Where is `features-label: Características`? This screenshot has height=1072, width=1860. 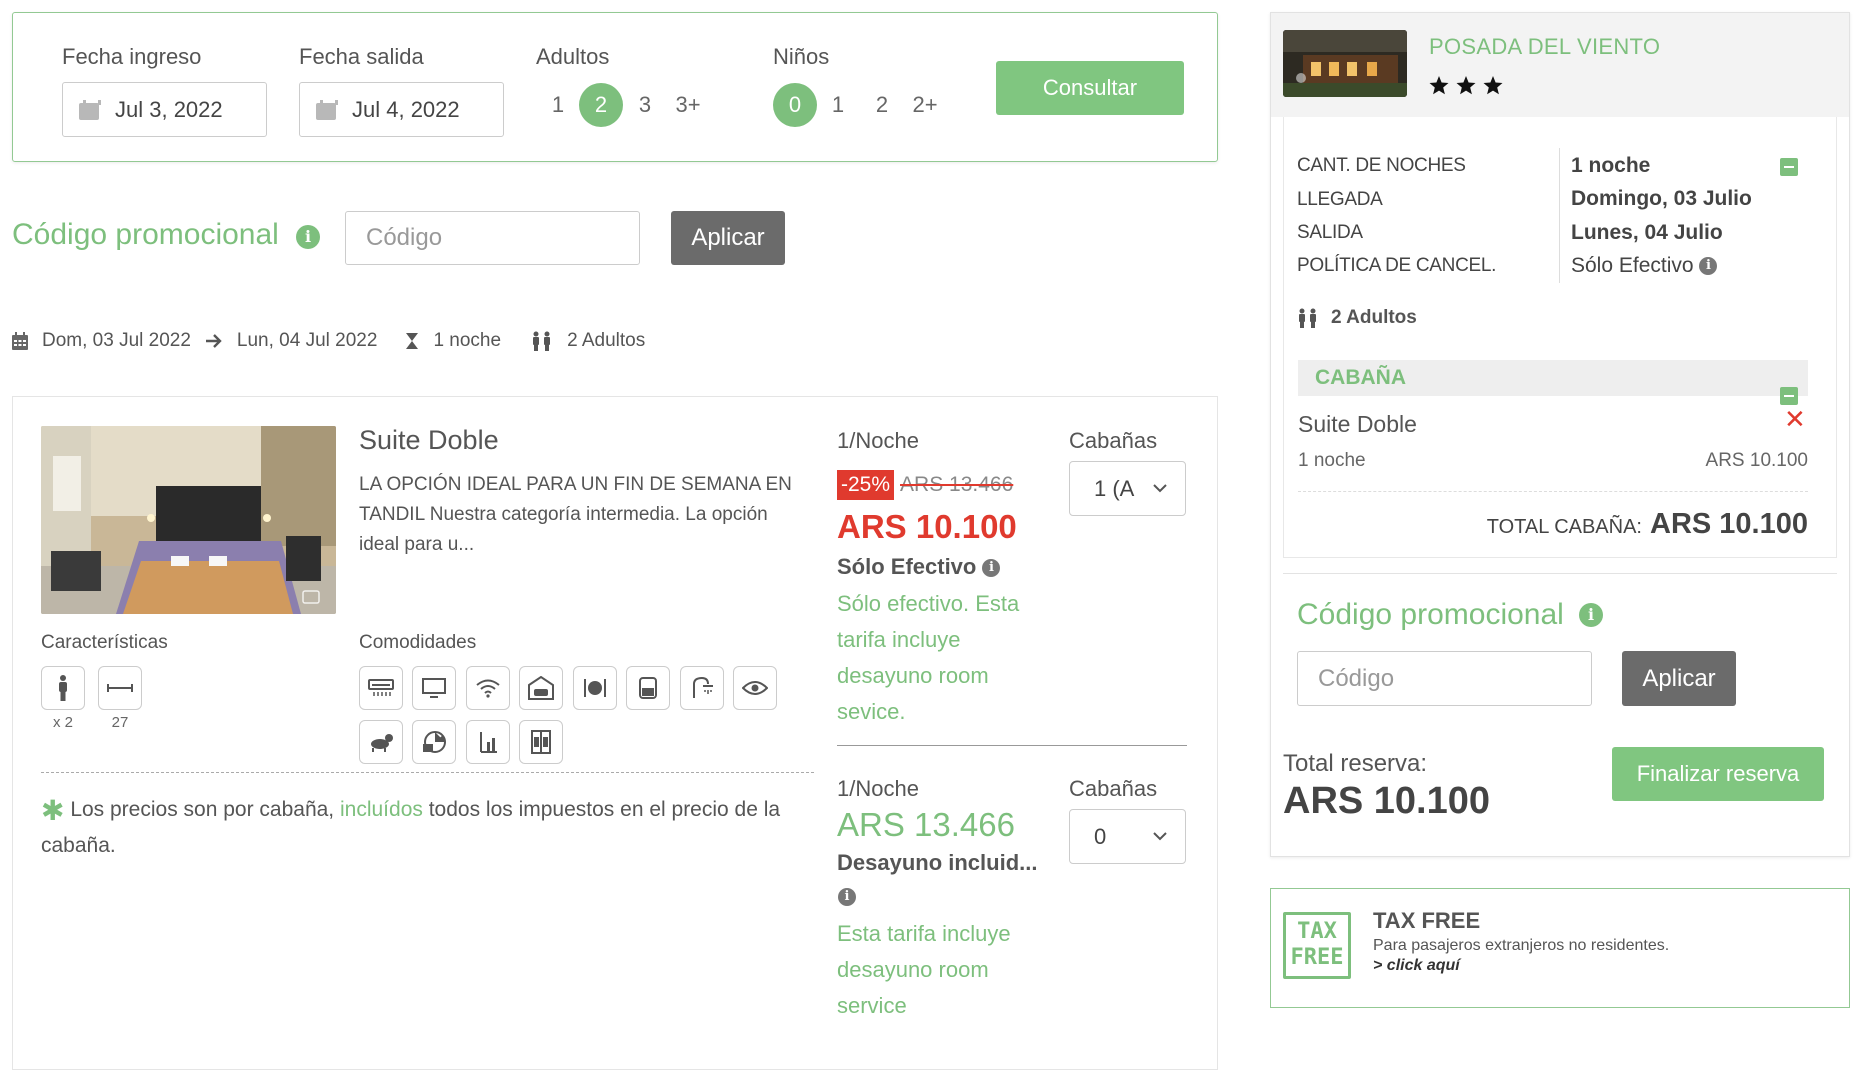 features-label: Características is located at coordinates (104, 642).